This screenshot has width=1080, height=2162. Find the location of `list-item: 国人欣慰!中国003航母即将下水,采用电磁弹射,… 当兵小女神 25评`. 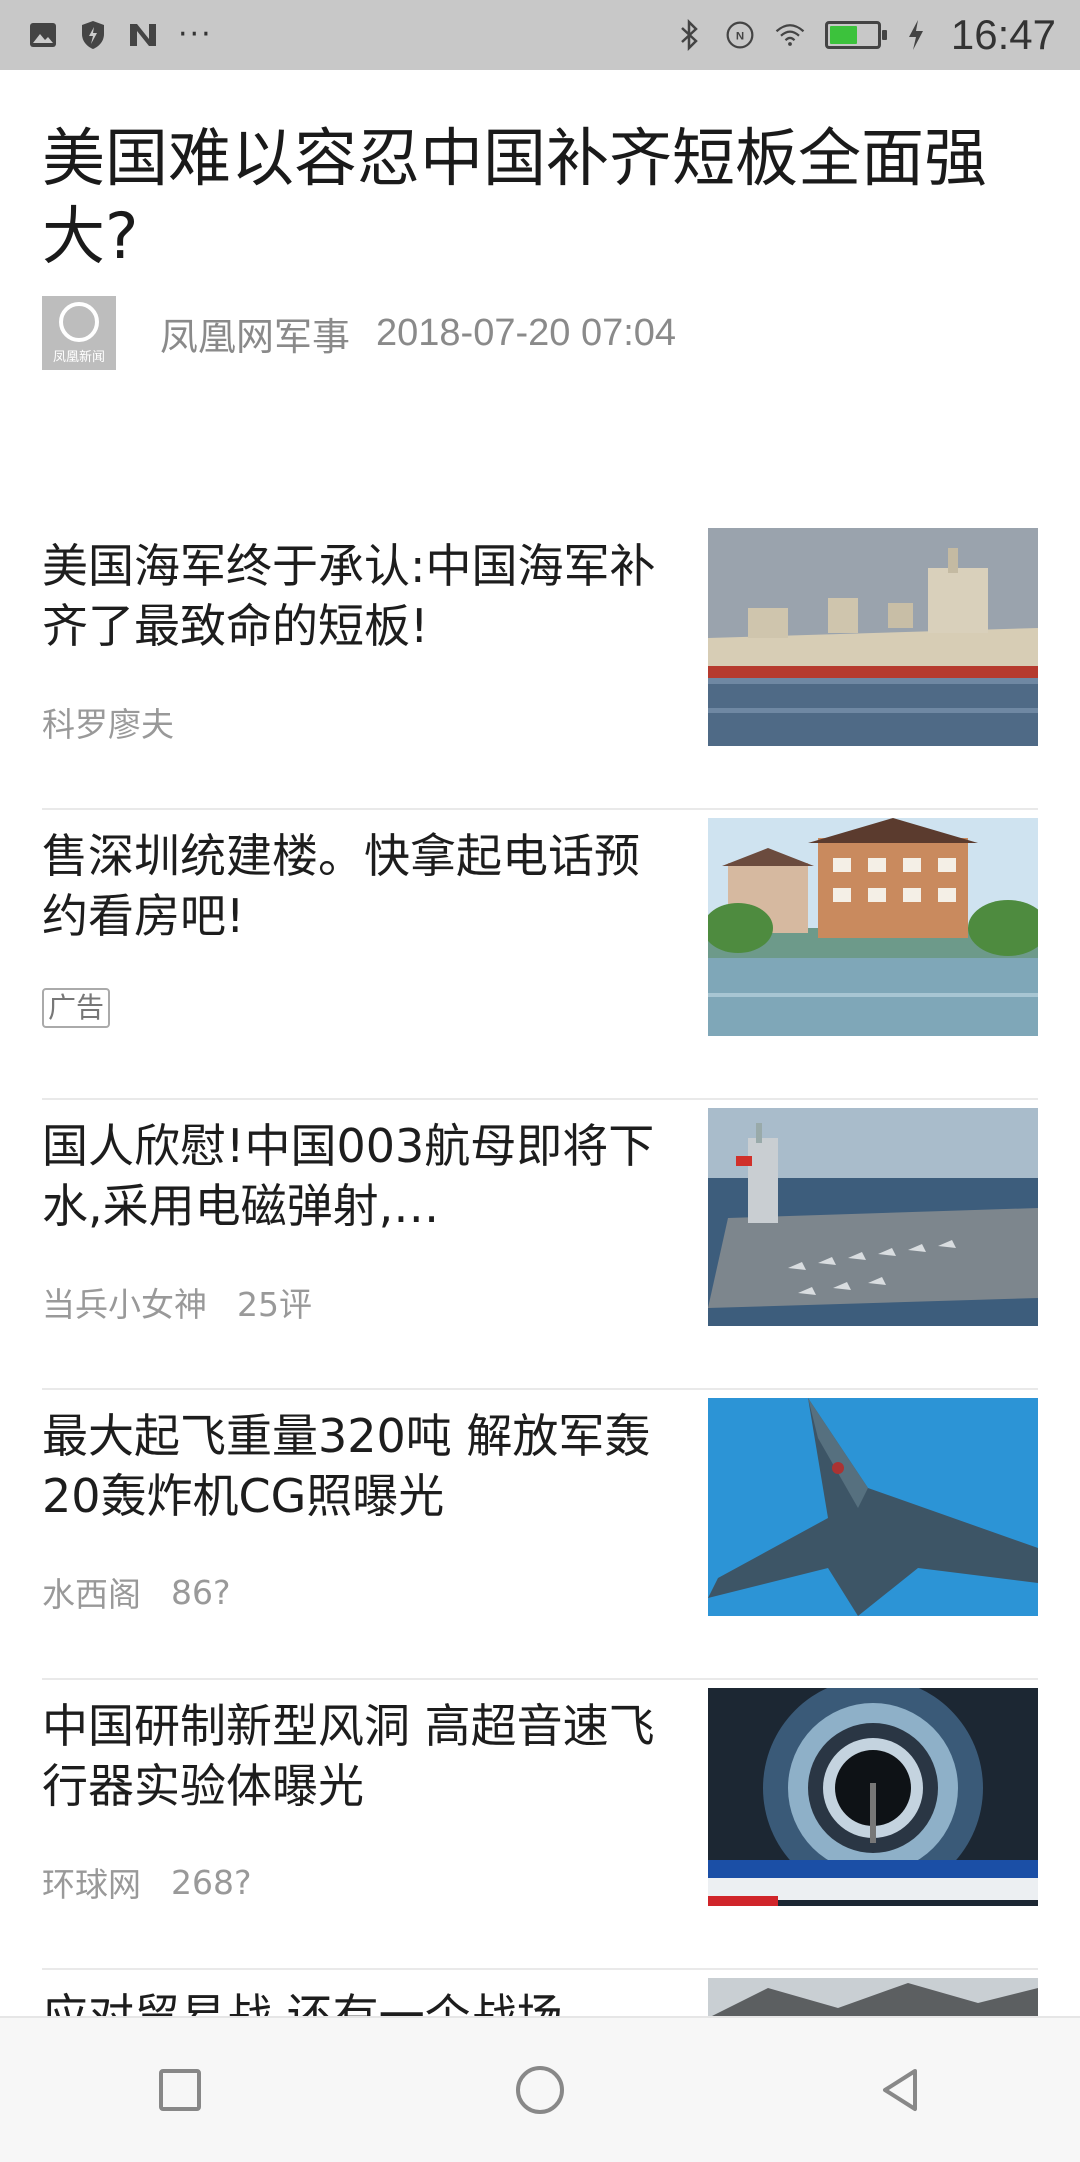

list-item: 国人欣慰!中国003航母即将下水,采用电磁弹射,… 当兵小女神 25评 is located at coordinates (540, 1245).